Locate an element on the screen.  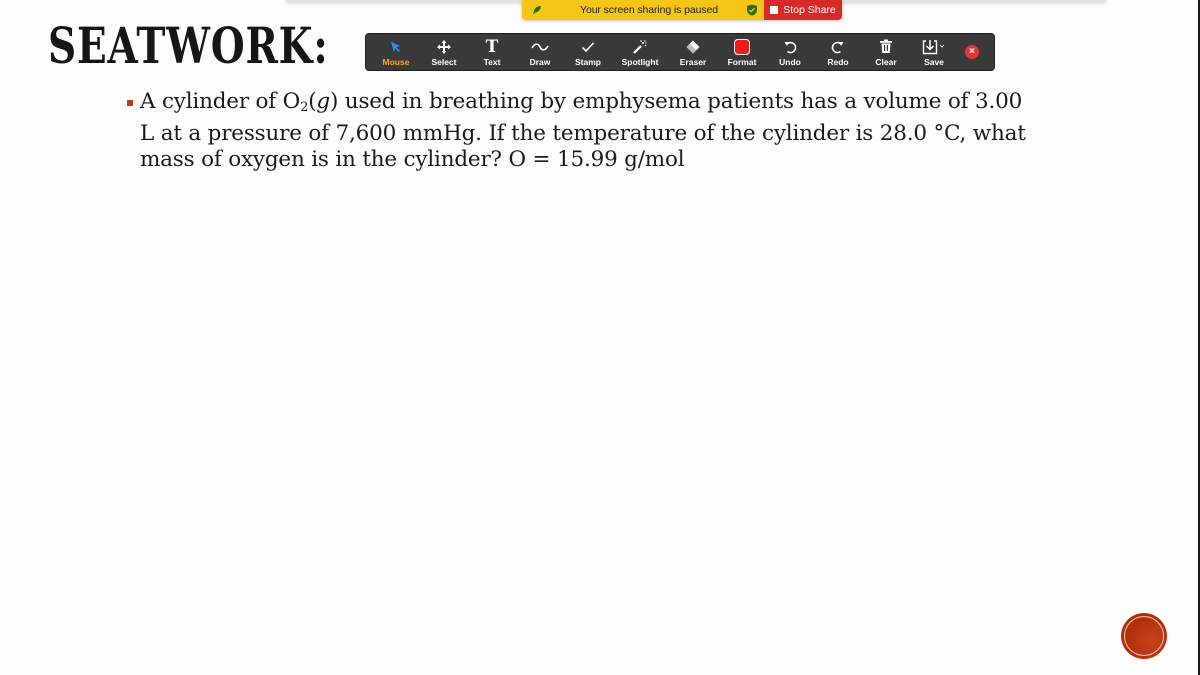
tool-spotlight: Spotlight is located at coordinates (640, 52).